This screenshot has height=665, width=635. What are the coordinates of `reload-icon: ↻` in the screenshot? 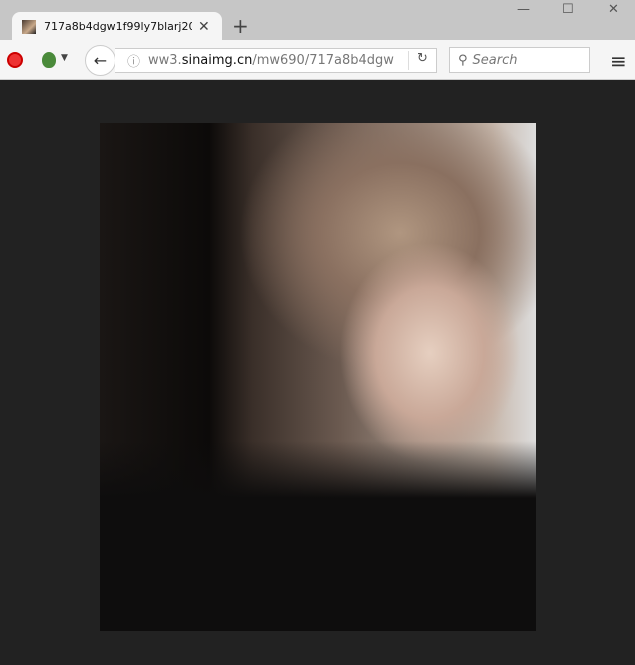 It's located at (422, 60).